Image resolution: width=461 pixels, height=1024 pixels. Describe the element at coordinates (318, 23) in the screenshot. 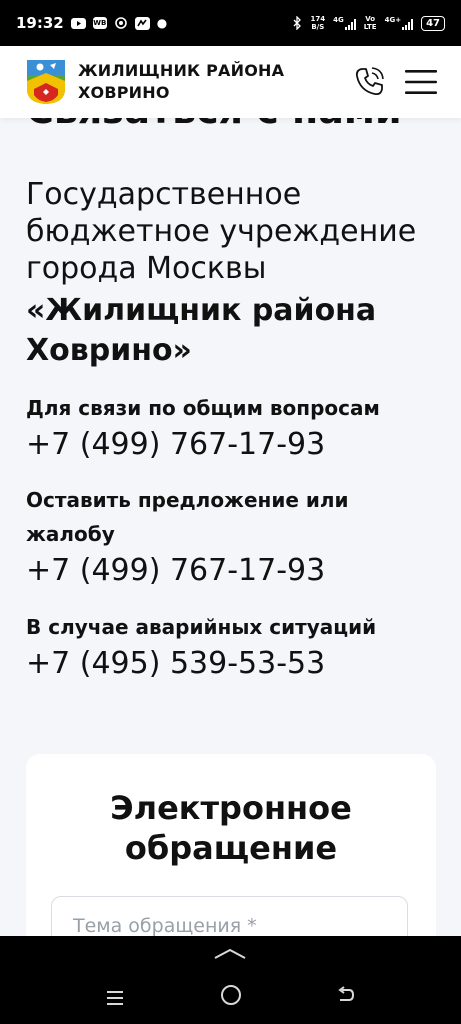

I see `net-speed: 174 B/S` at that location.